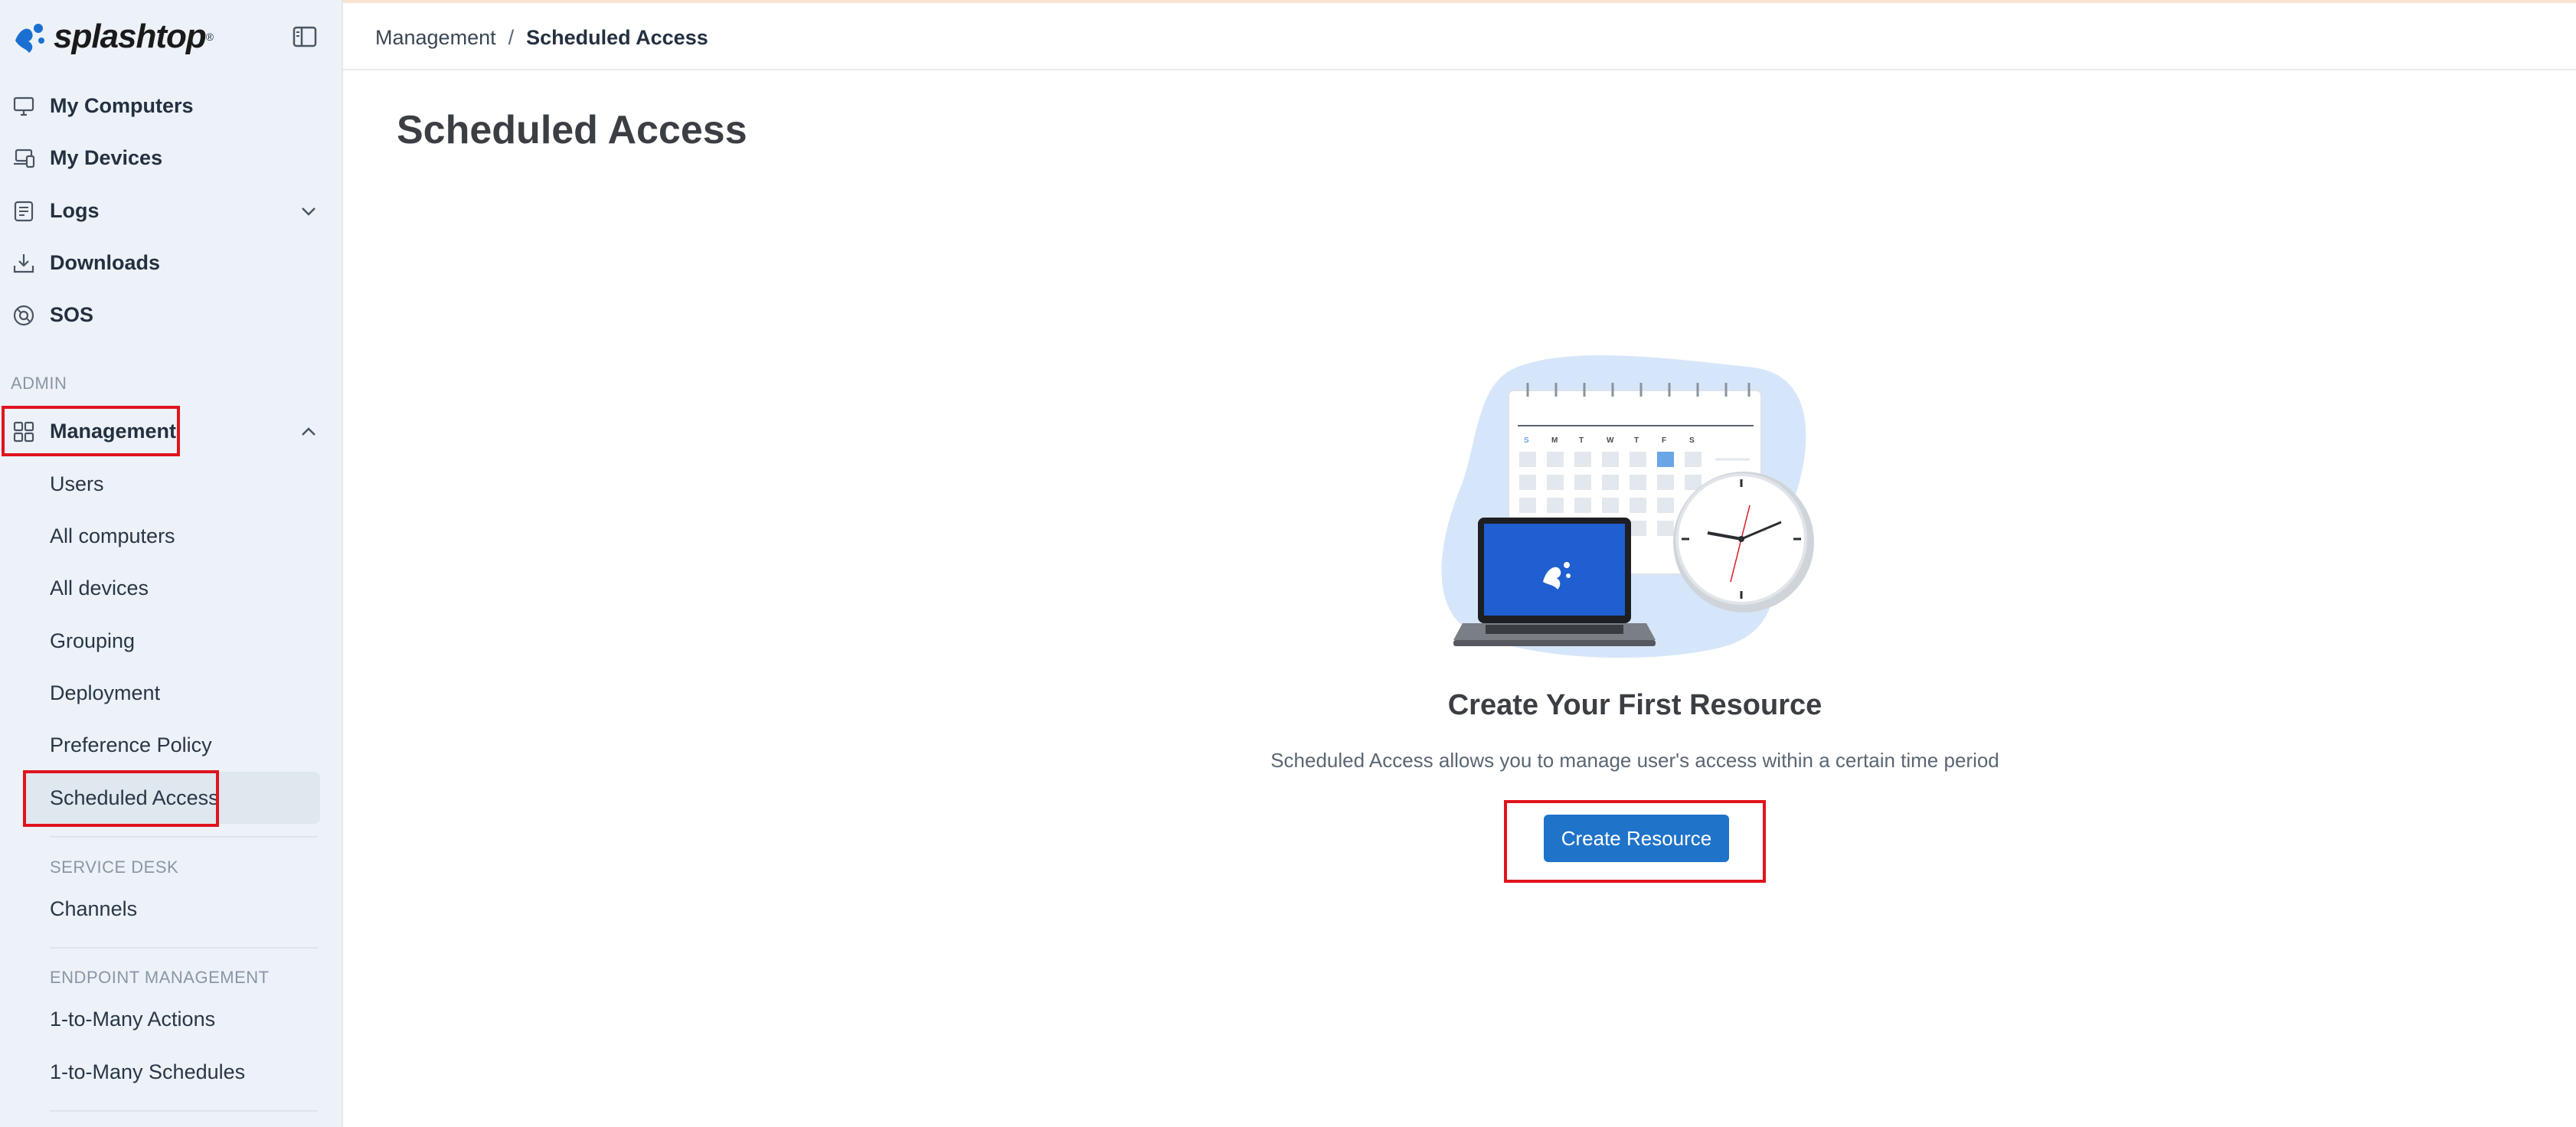 The height and width of the screenshot is (1127, 2576). I want to click on highlight-scheduled-access, so click(121, 798).